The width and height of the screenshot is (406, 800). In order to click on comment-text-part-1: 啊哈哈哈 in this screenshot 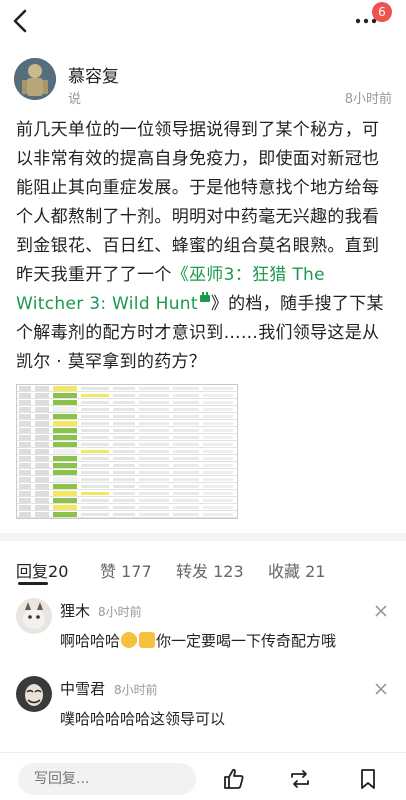, I will do `click(90, 641)`.